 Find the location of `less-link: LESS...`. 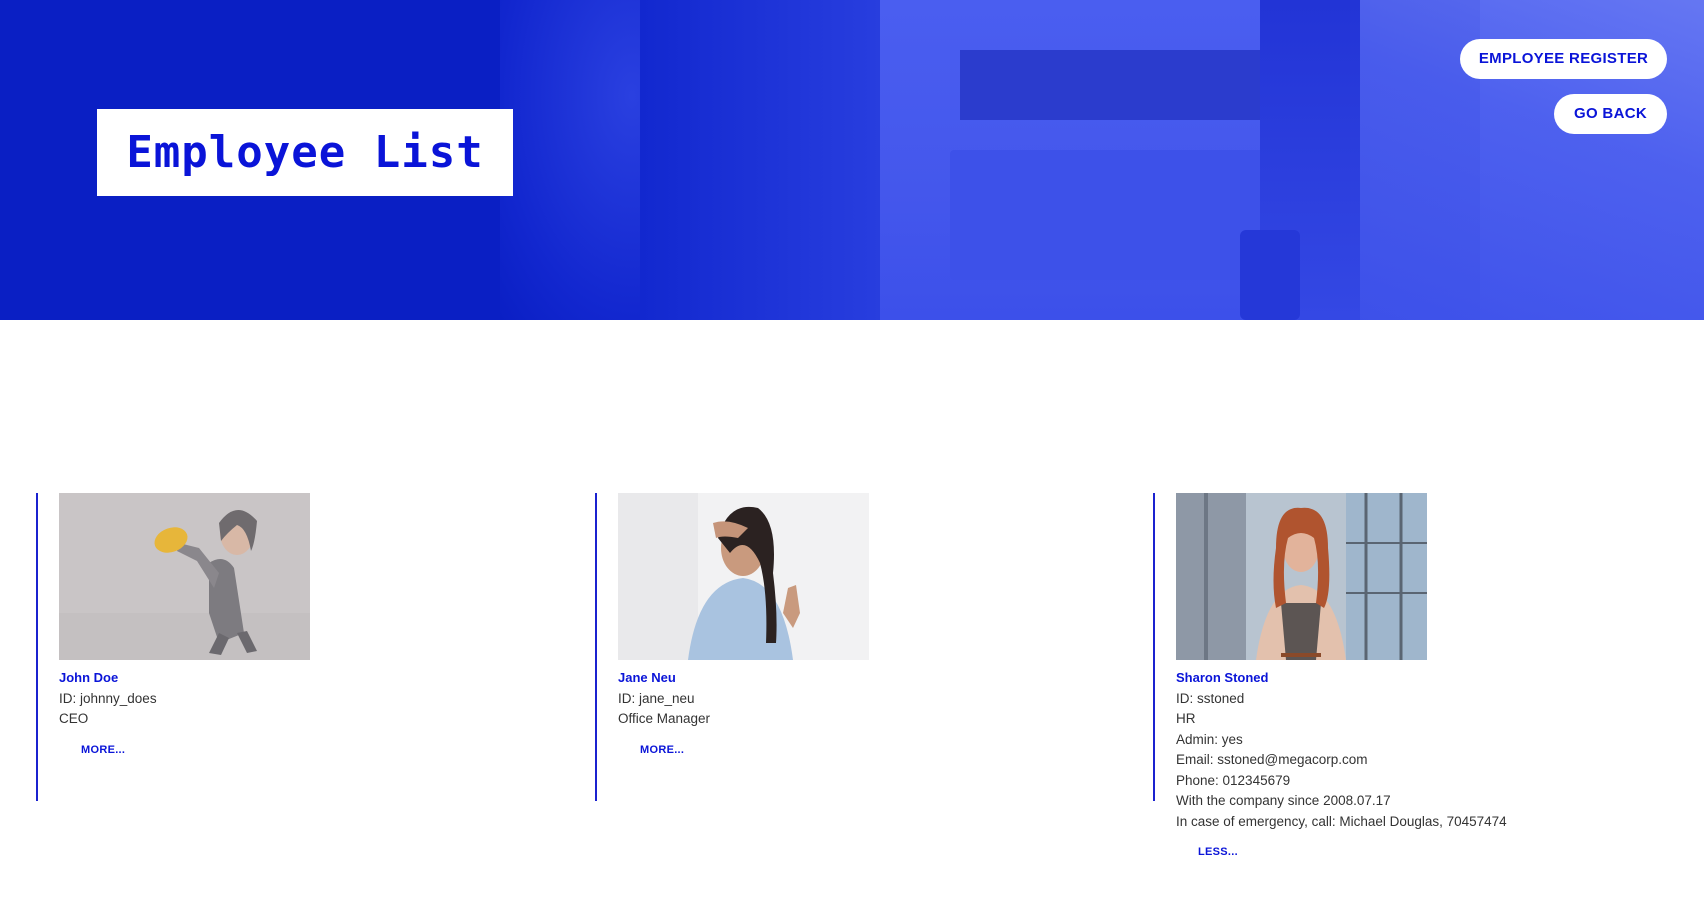

less-link: LESS... is located at coordinates (1352, 852).